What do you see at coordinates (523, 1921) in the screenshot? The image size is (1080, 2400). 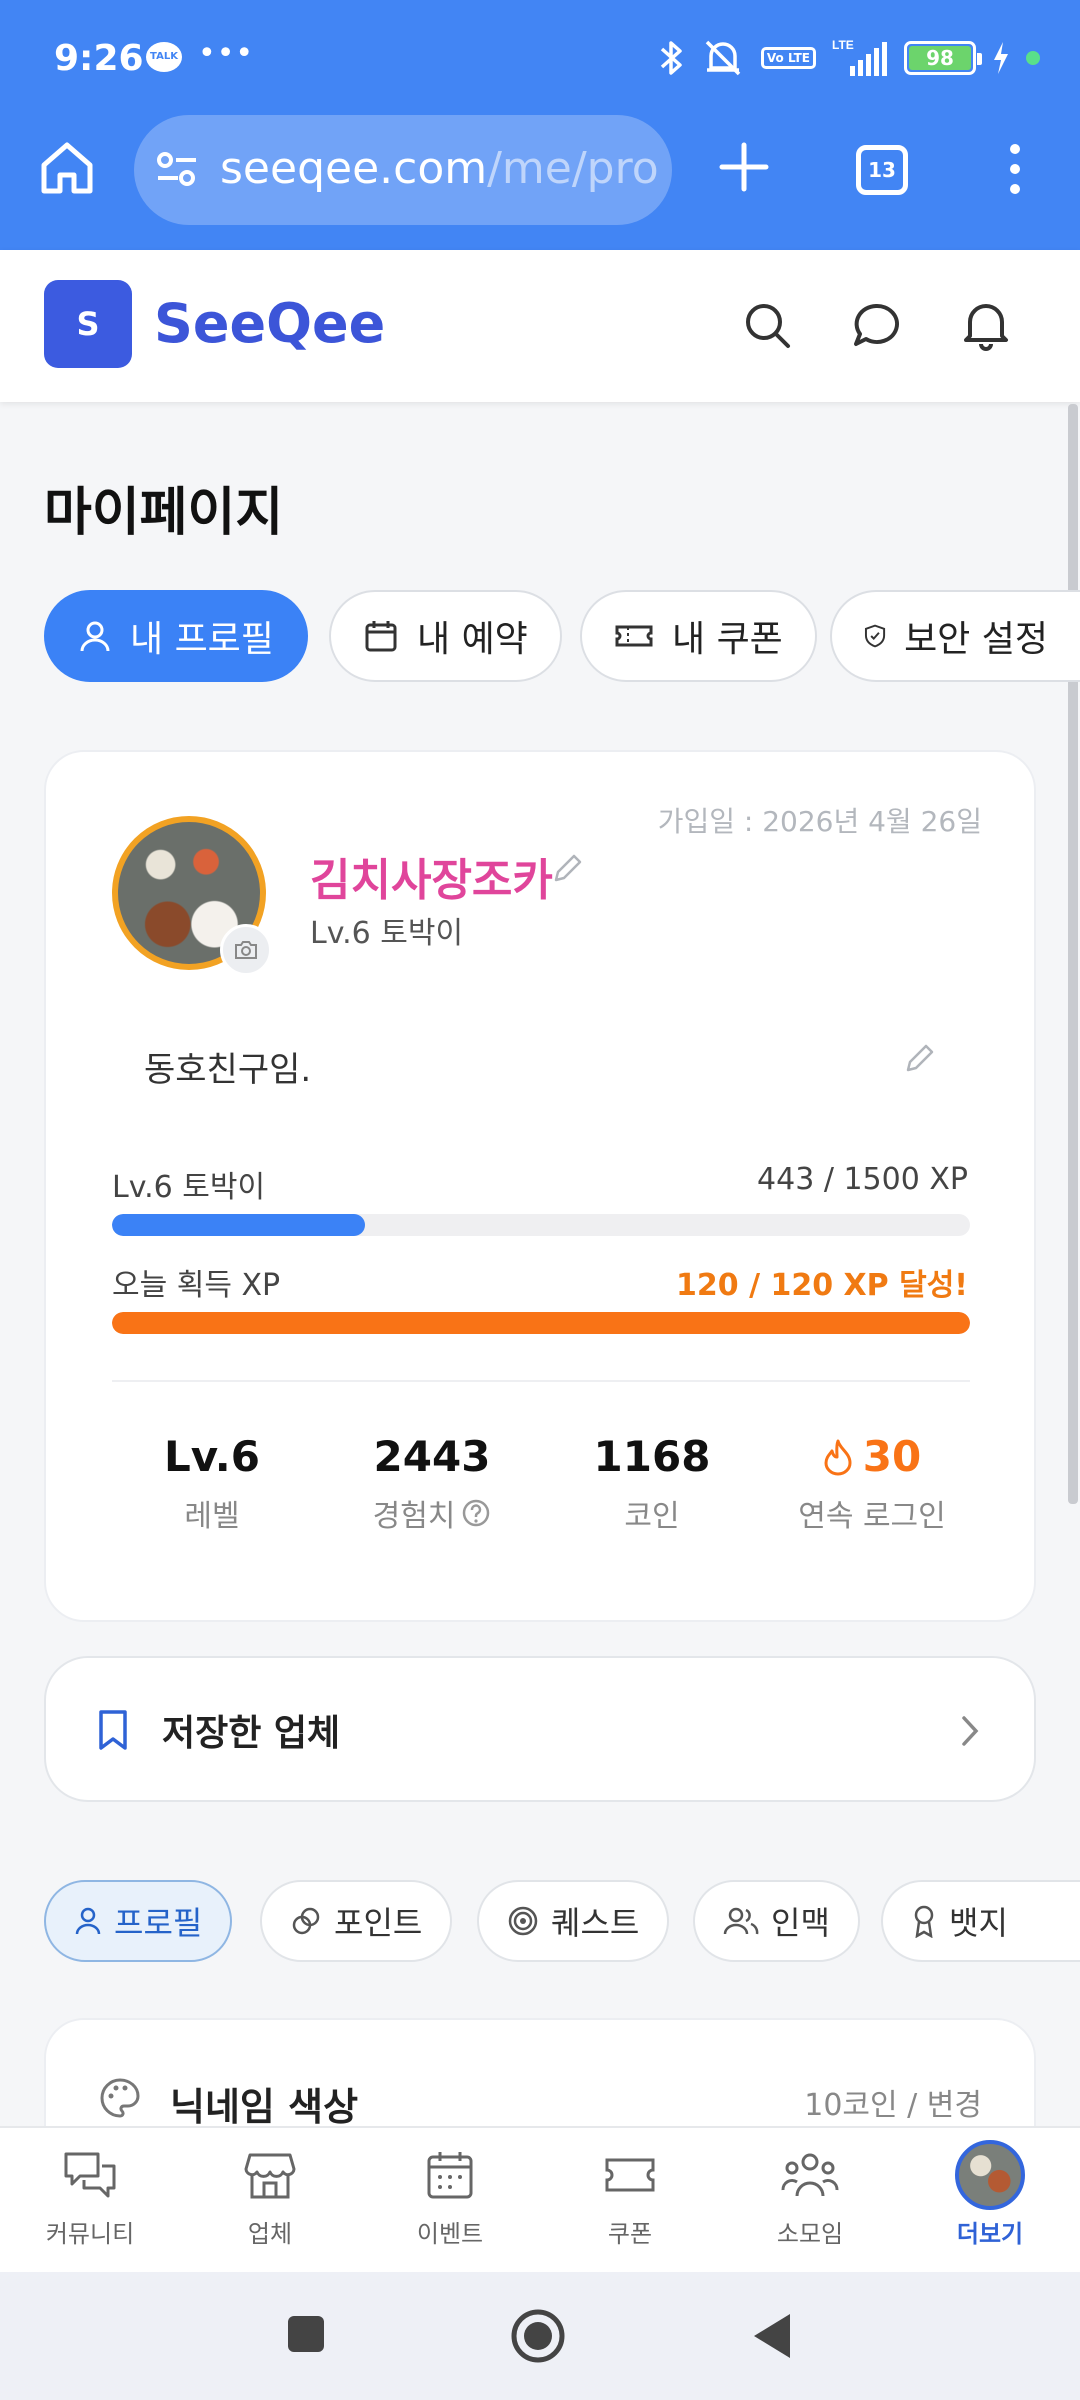 I see `target-icon` at bounding box center [523, 1921].